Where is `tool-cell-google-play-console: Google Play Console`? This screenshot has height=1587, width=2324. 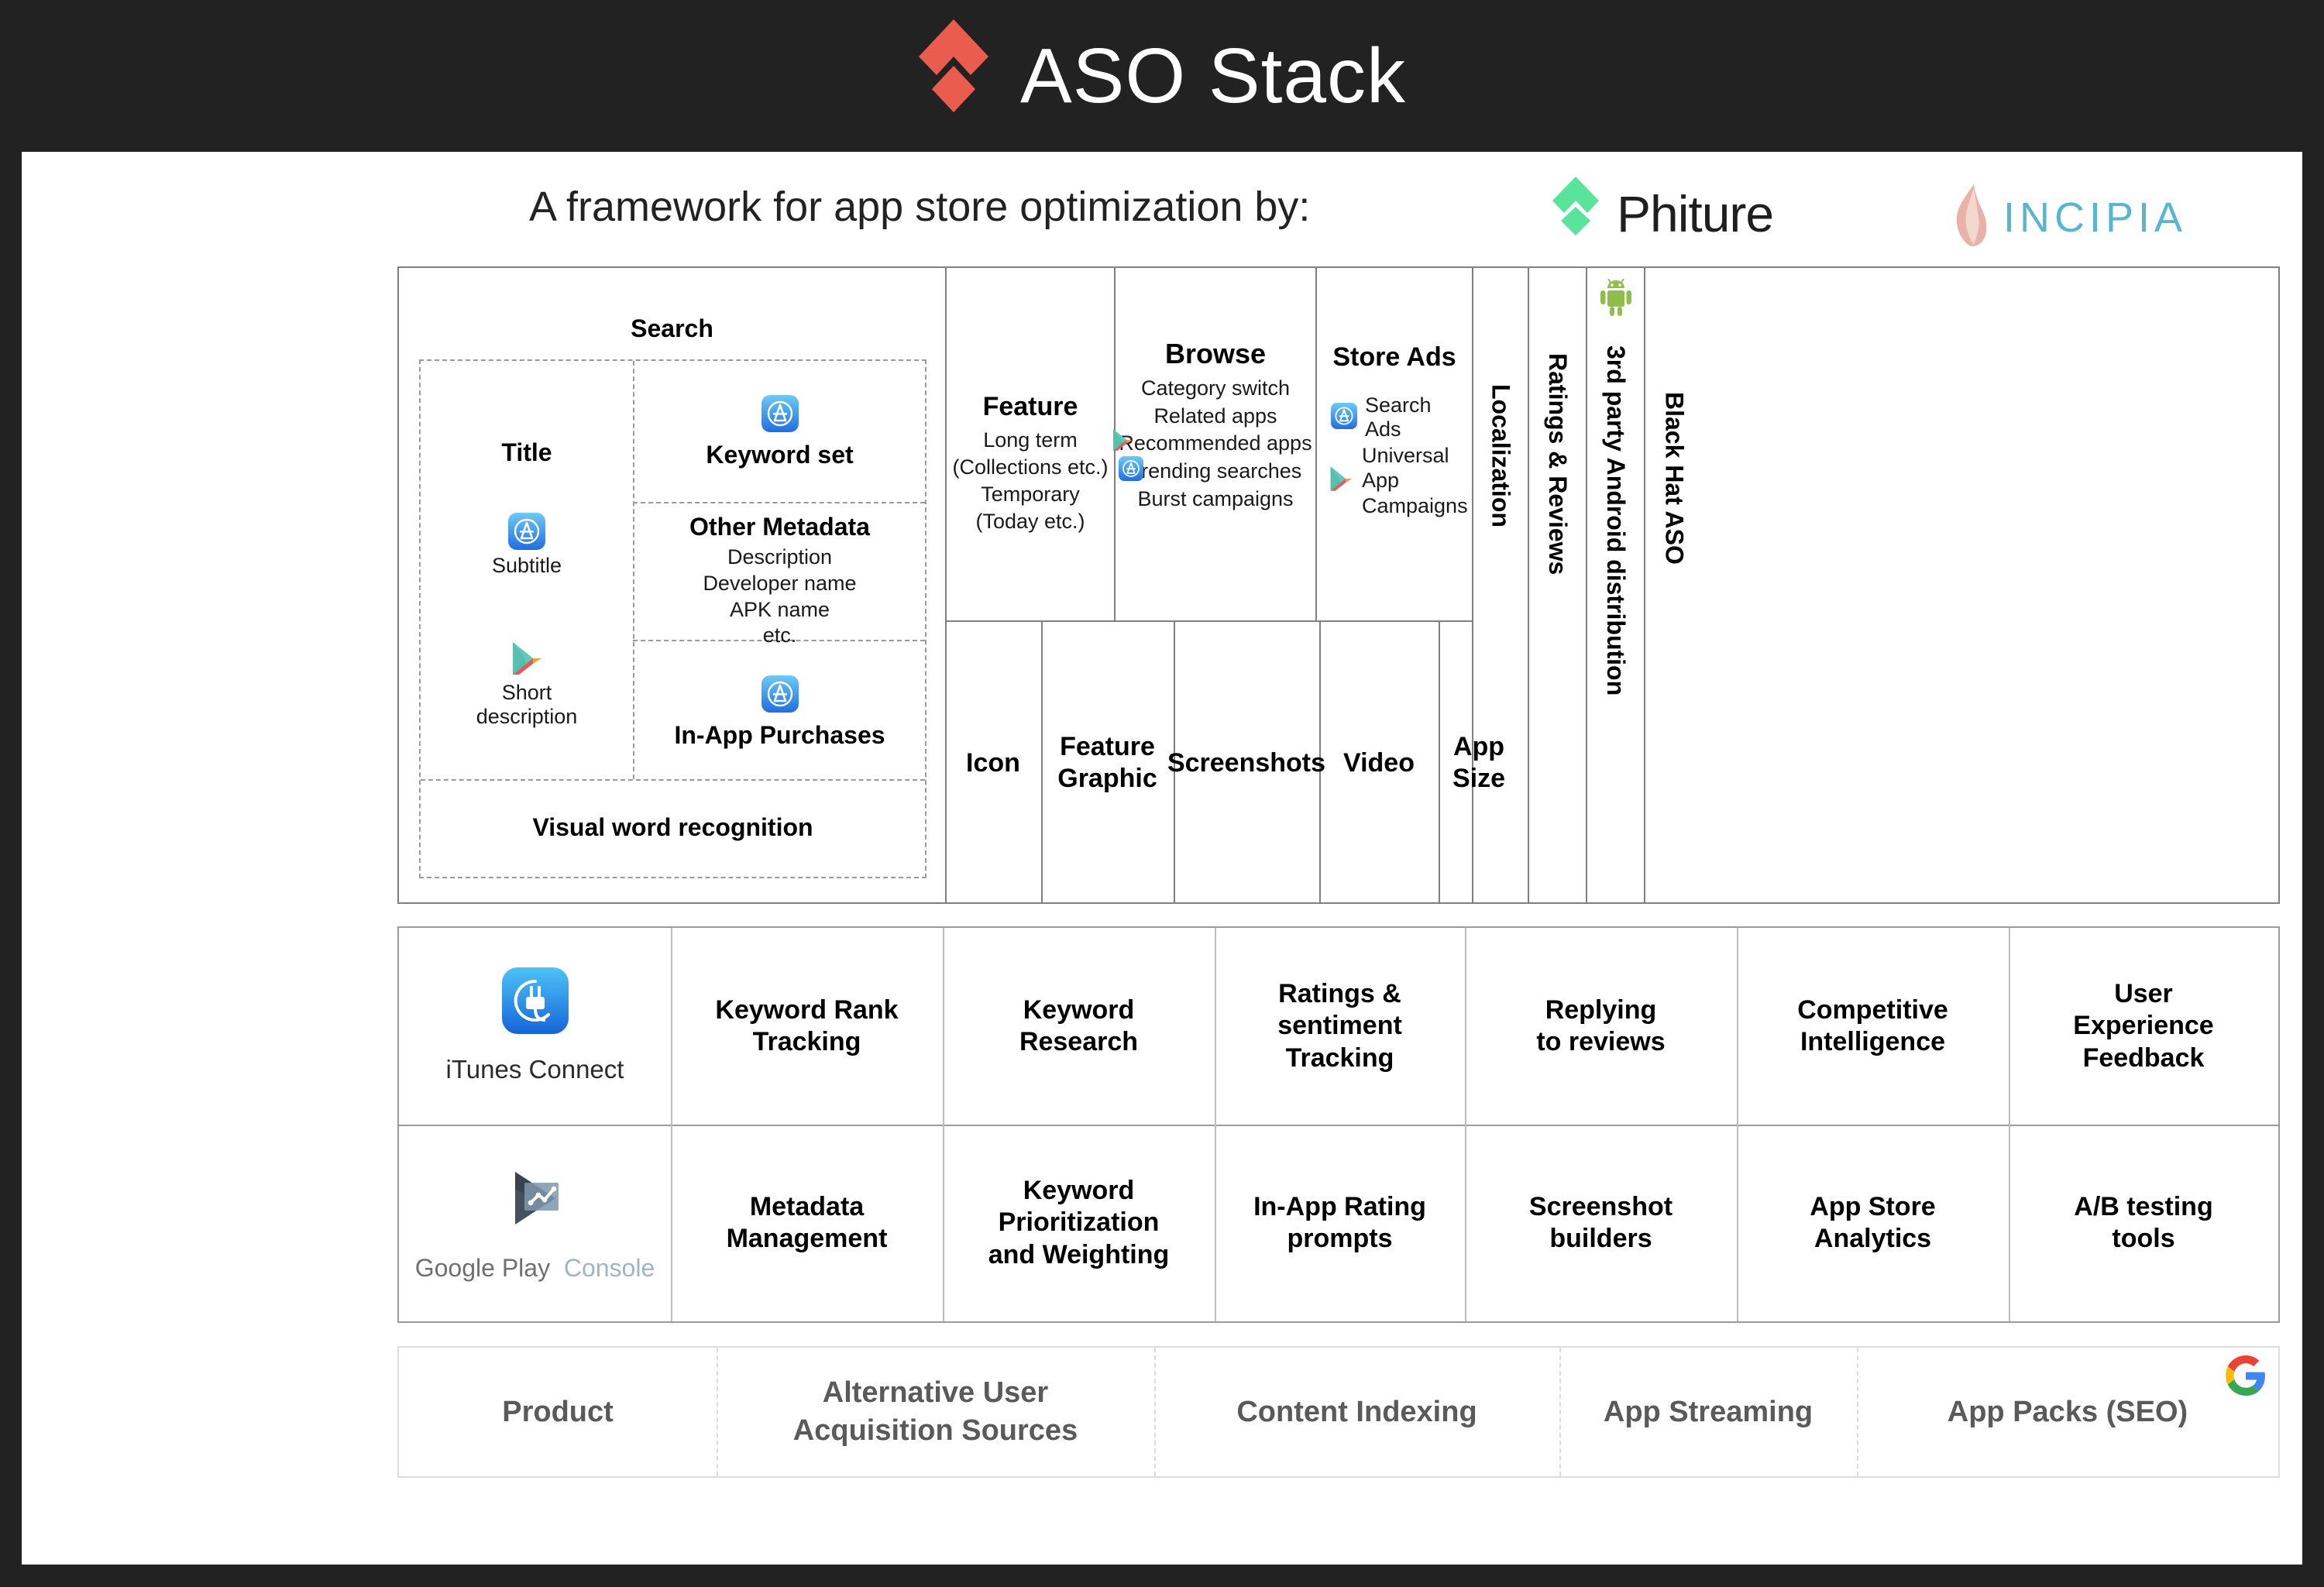 tool-cell-google-play-console: Google Play Console is located at coordinates (535, 1223).